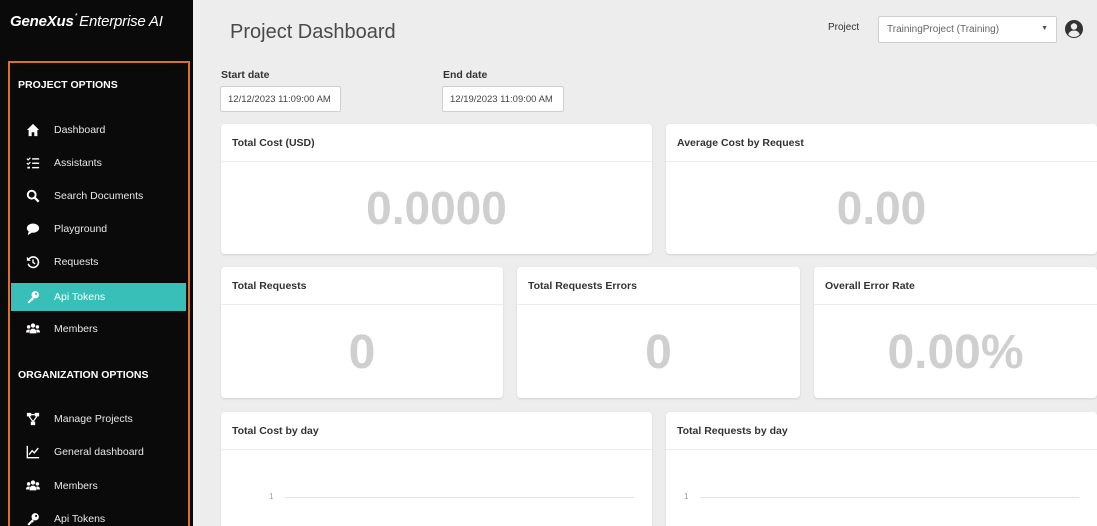 This screenshot has width=1097, height=526. I want to click on organization-options-heading: ORGANIZATION OPTIONS, so click(83, 375).